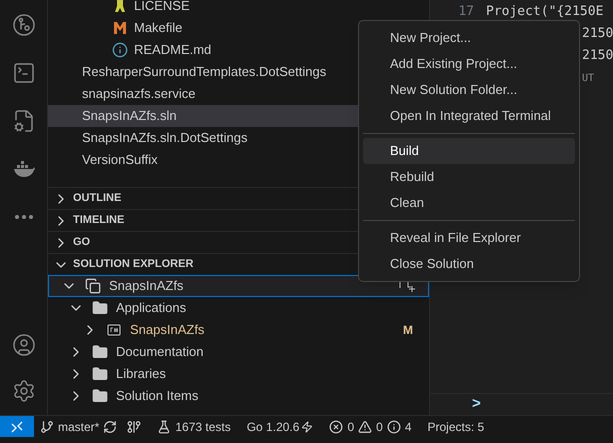  What do you see at coordinates (141, 374) in the screenshot?
I see `item-label: Libraries` at bounding box center [141, 374].